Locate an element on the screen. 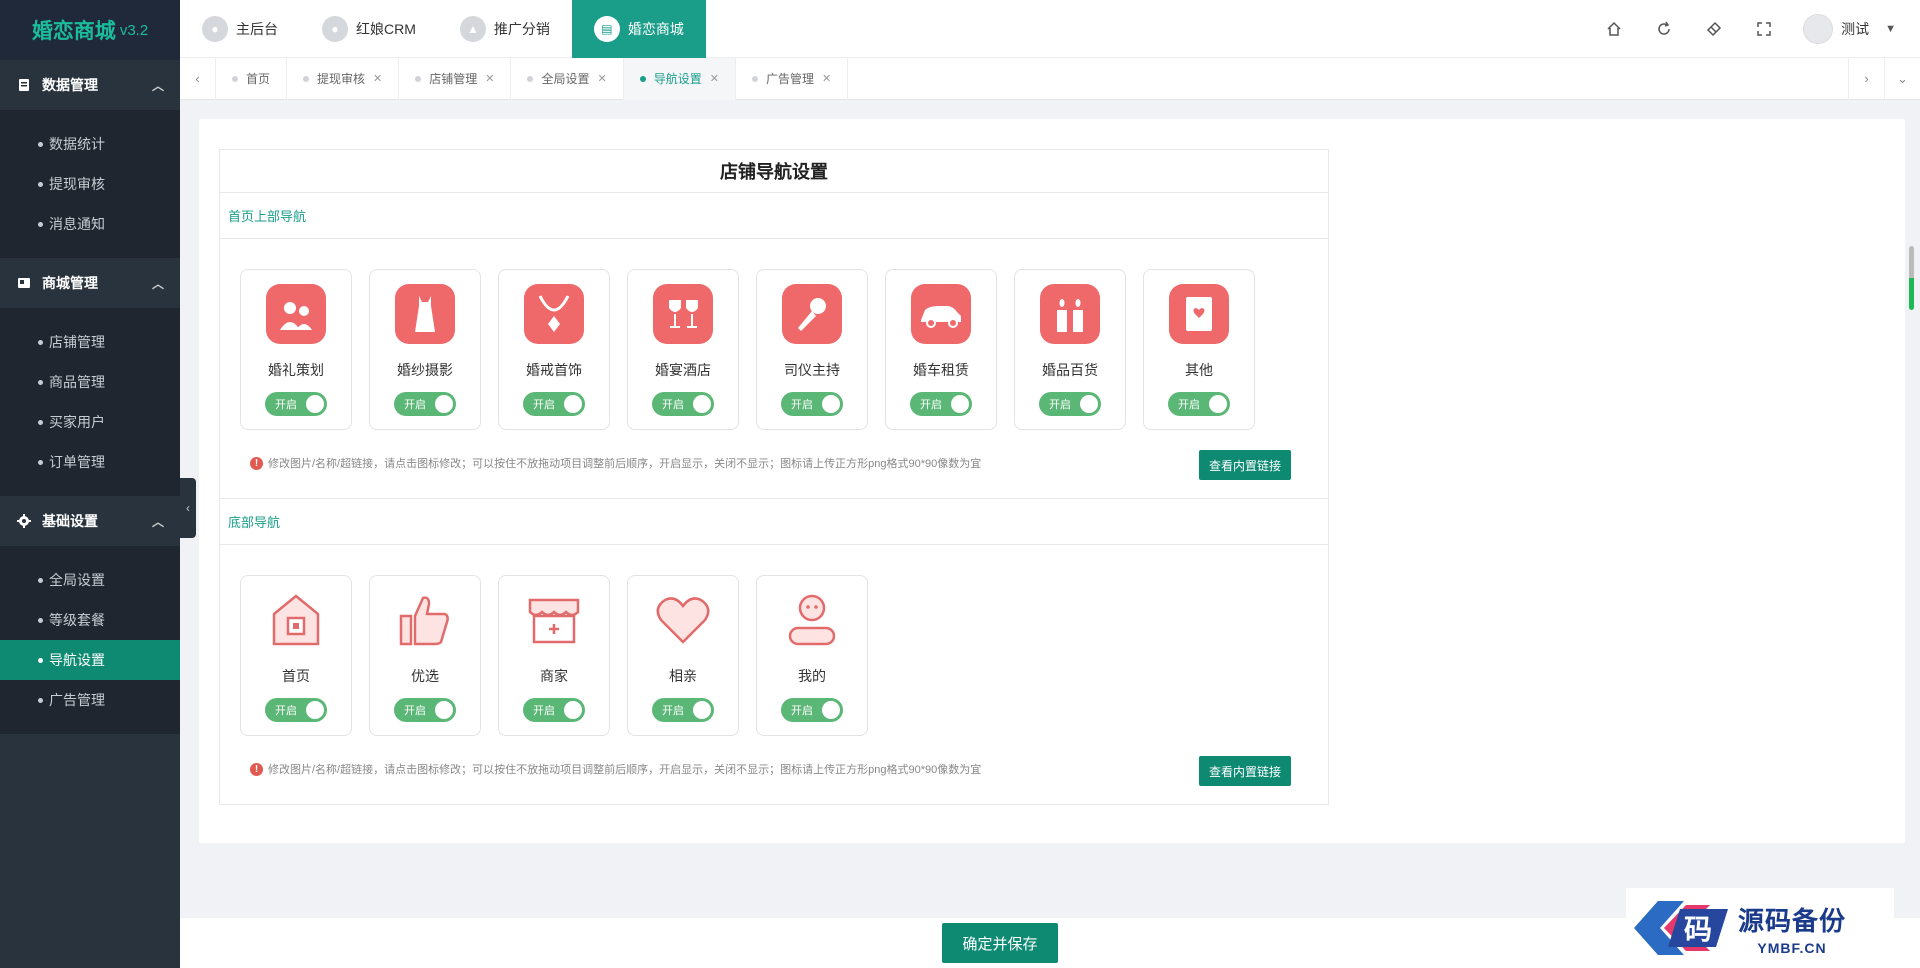 This screenshot has height=968, width=1920. topnav-promo: ▲ 推广分销 is located at coordinates (505, 29).